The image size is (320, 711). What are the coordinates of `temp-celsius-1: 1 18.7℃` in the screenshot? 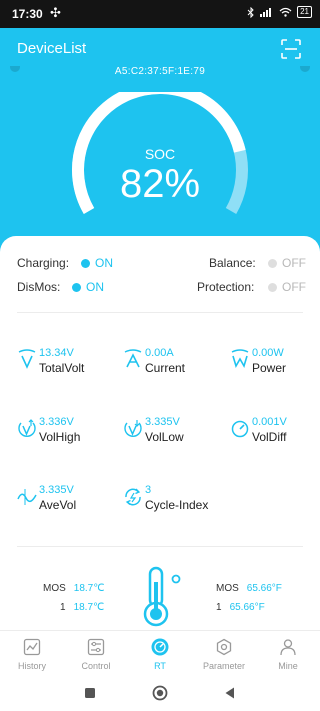 It's located at (82, 607).